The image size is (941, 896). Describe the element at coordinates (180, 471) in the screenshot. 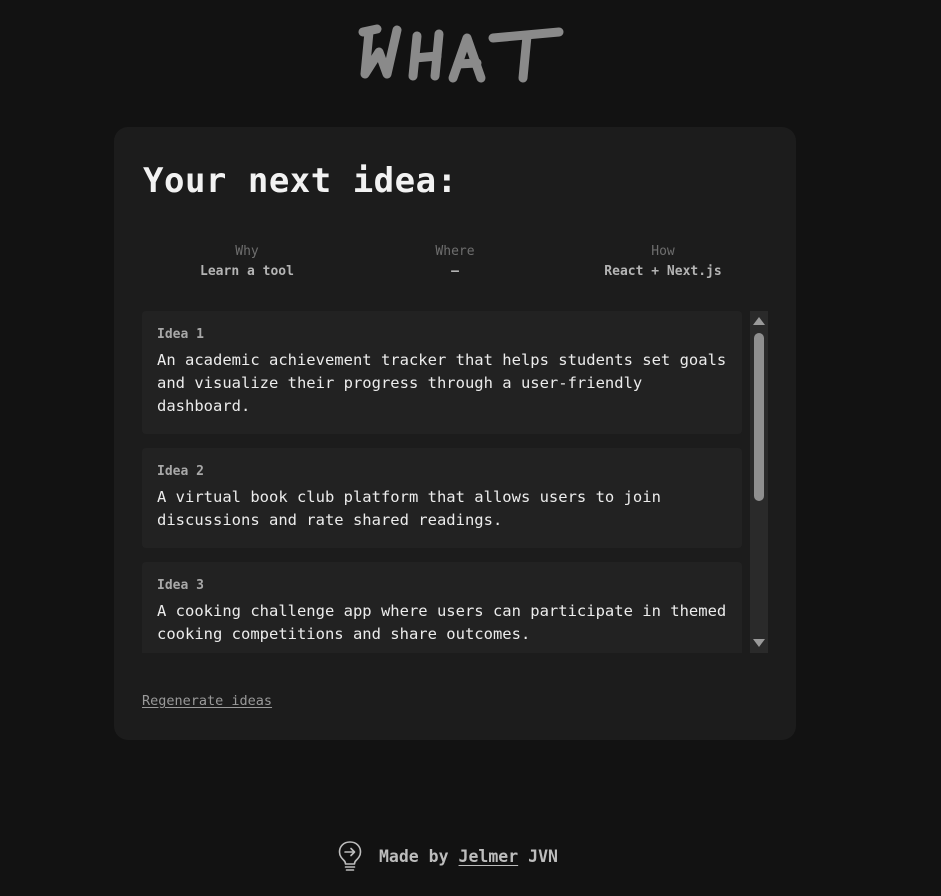

I see `idea-label: Idea 2` at that location.